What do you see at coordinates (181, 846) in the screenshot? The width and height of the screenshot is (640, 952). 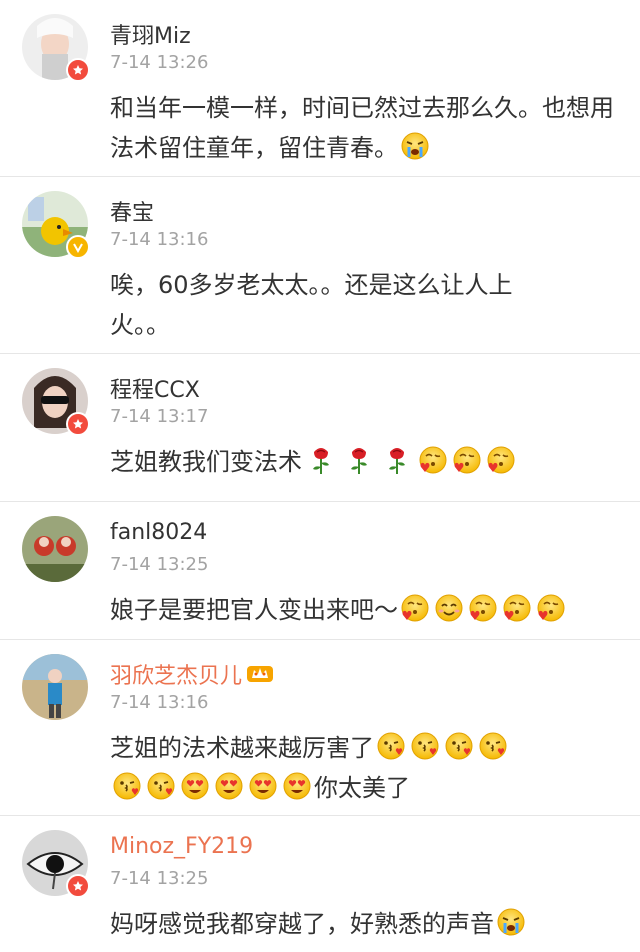 I see `username: Minoz_FY219` at bounding box center [181, 846].